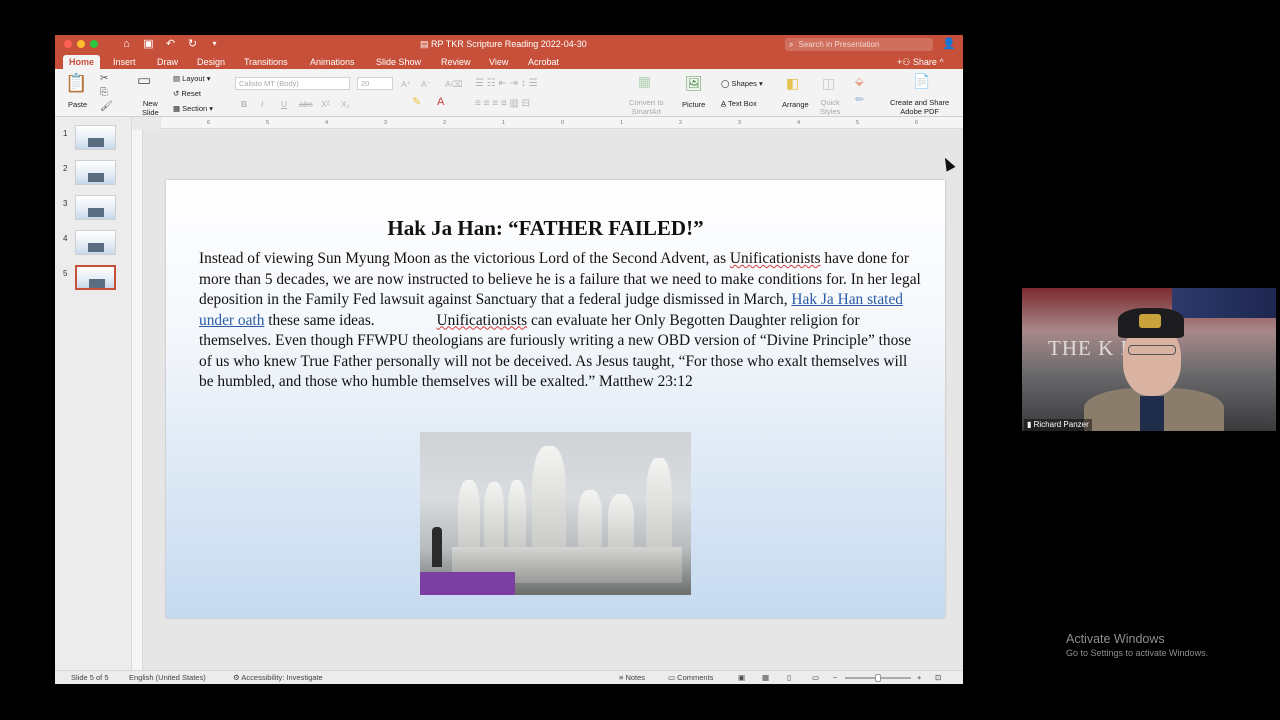 This screenshot has height=720, width=1280. What do you see at coordinates (920, 62) in the screenshot?
I see `share-button: +⚇ Share ^` at bounding box center [920, 62].